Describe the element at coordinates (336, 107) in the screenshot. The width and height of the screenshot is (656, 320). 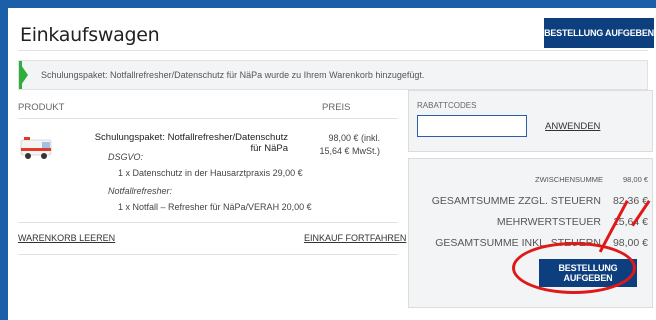
I see `column-header-price: PREIS` at that location.